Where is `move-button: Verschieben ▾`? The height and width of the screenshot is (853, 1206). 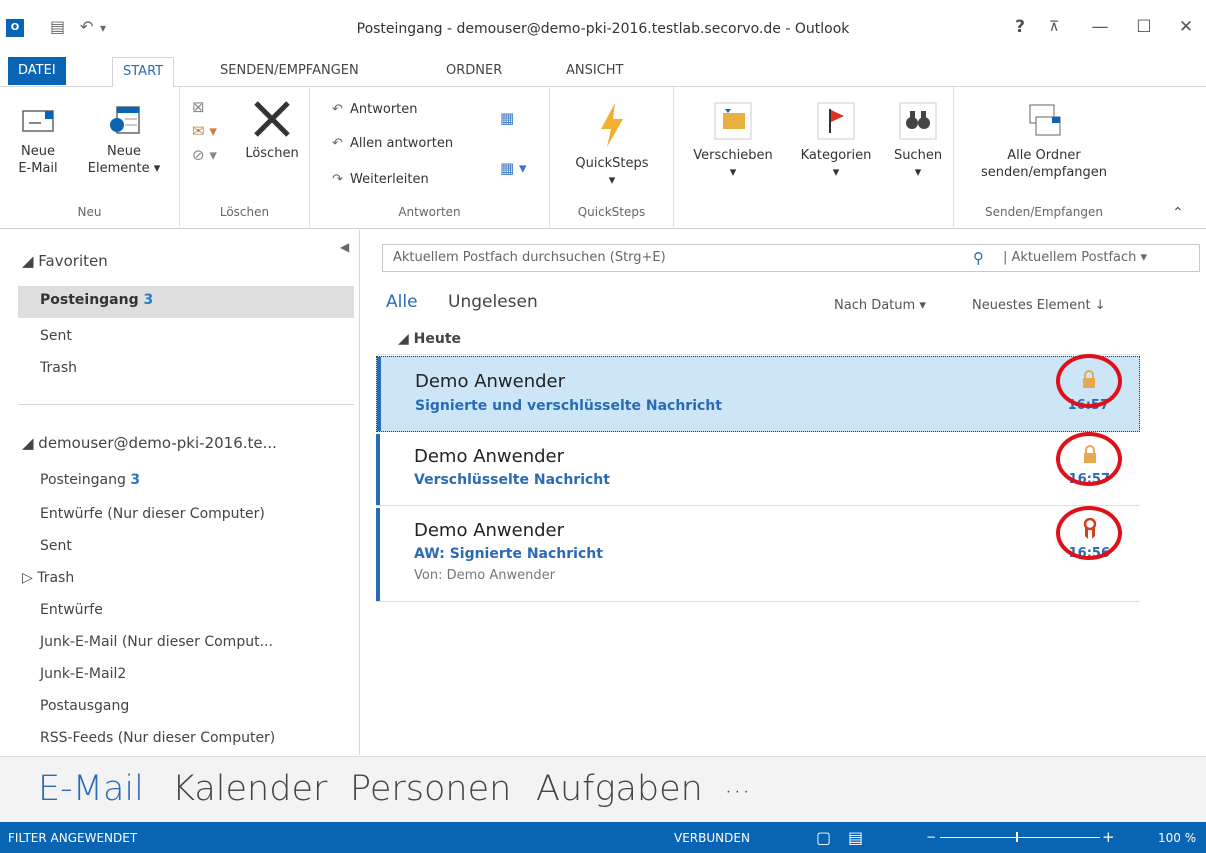
move-button: Verschieben ▾ is located at coordinates (733, 141).